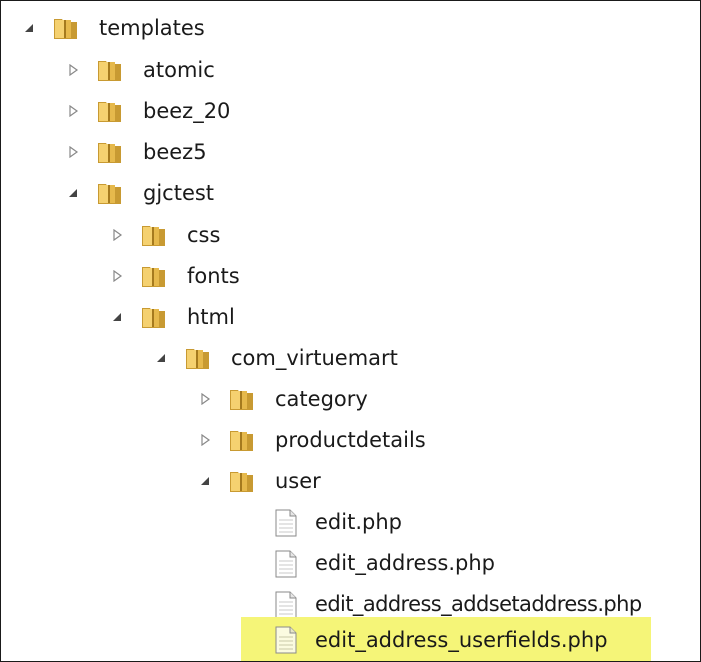 The image size is (701, 662). I want to click on tree-item-label: edit_address_userfields.php, so click(461, 640).